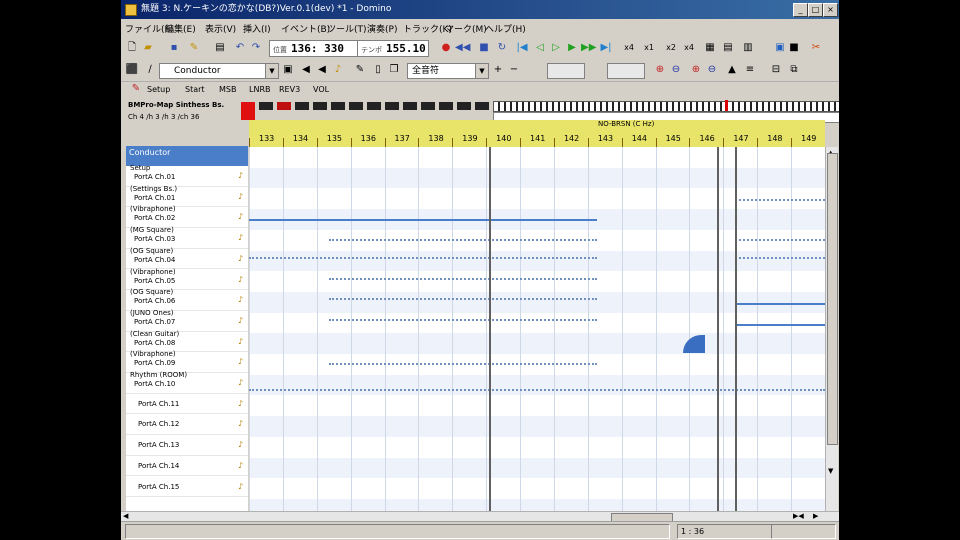 This screenshot has height=540, width=960. I want to click on align-icon: ⊟, so click(776, 70).